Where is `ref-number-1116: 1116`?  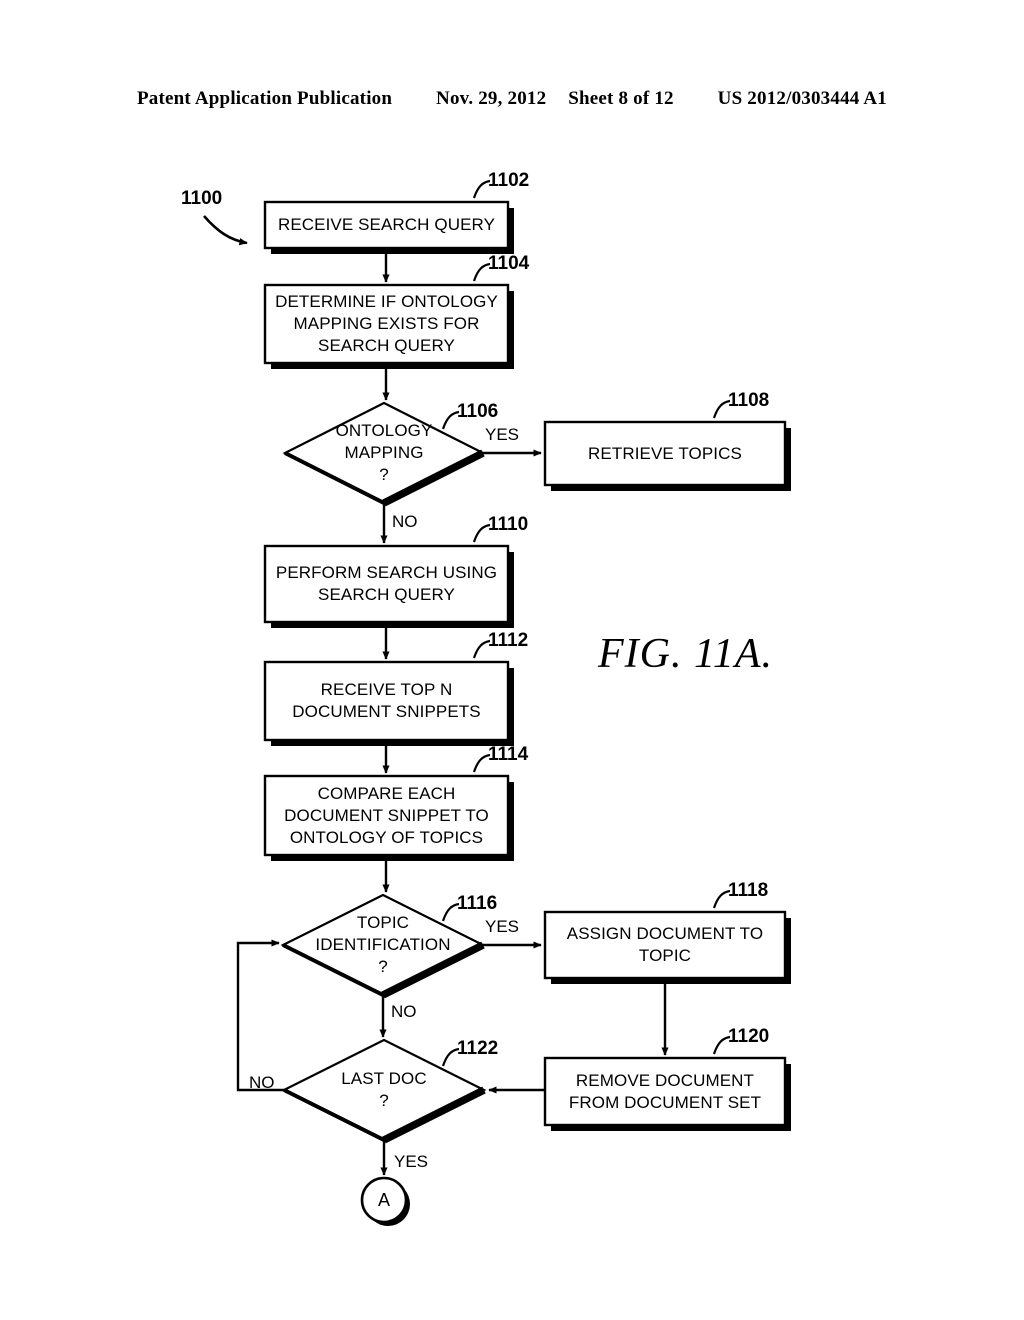 ref-number-1116: 1116 is located at coordinates (477, 903).